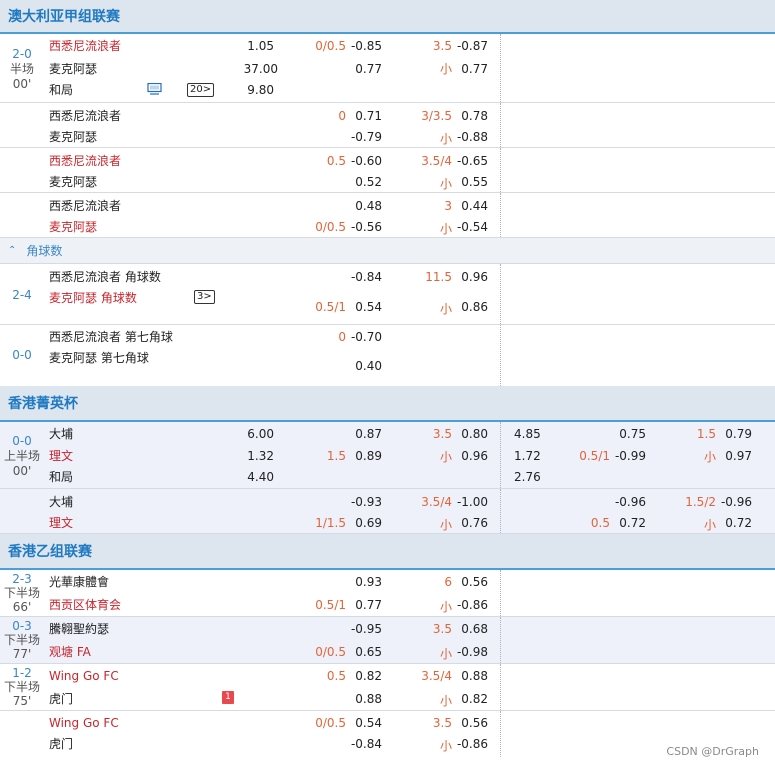 The width and height of the screenshot is (775, 767). I want to click on under-odds: -0.54, so click(470, 227).